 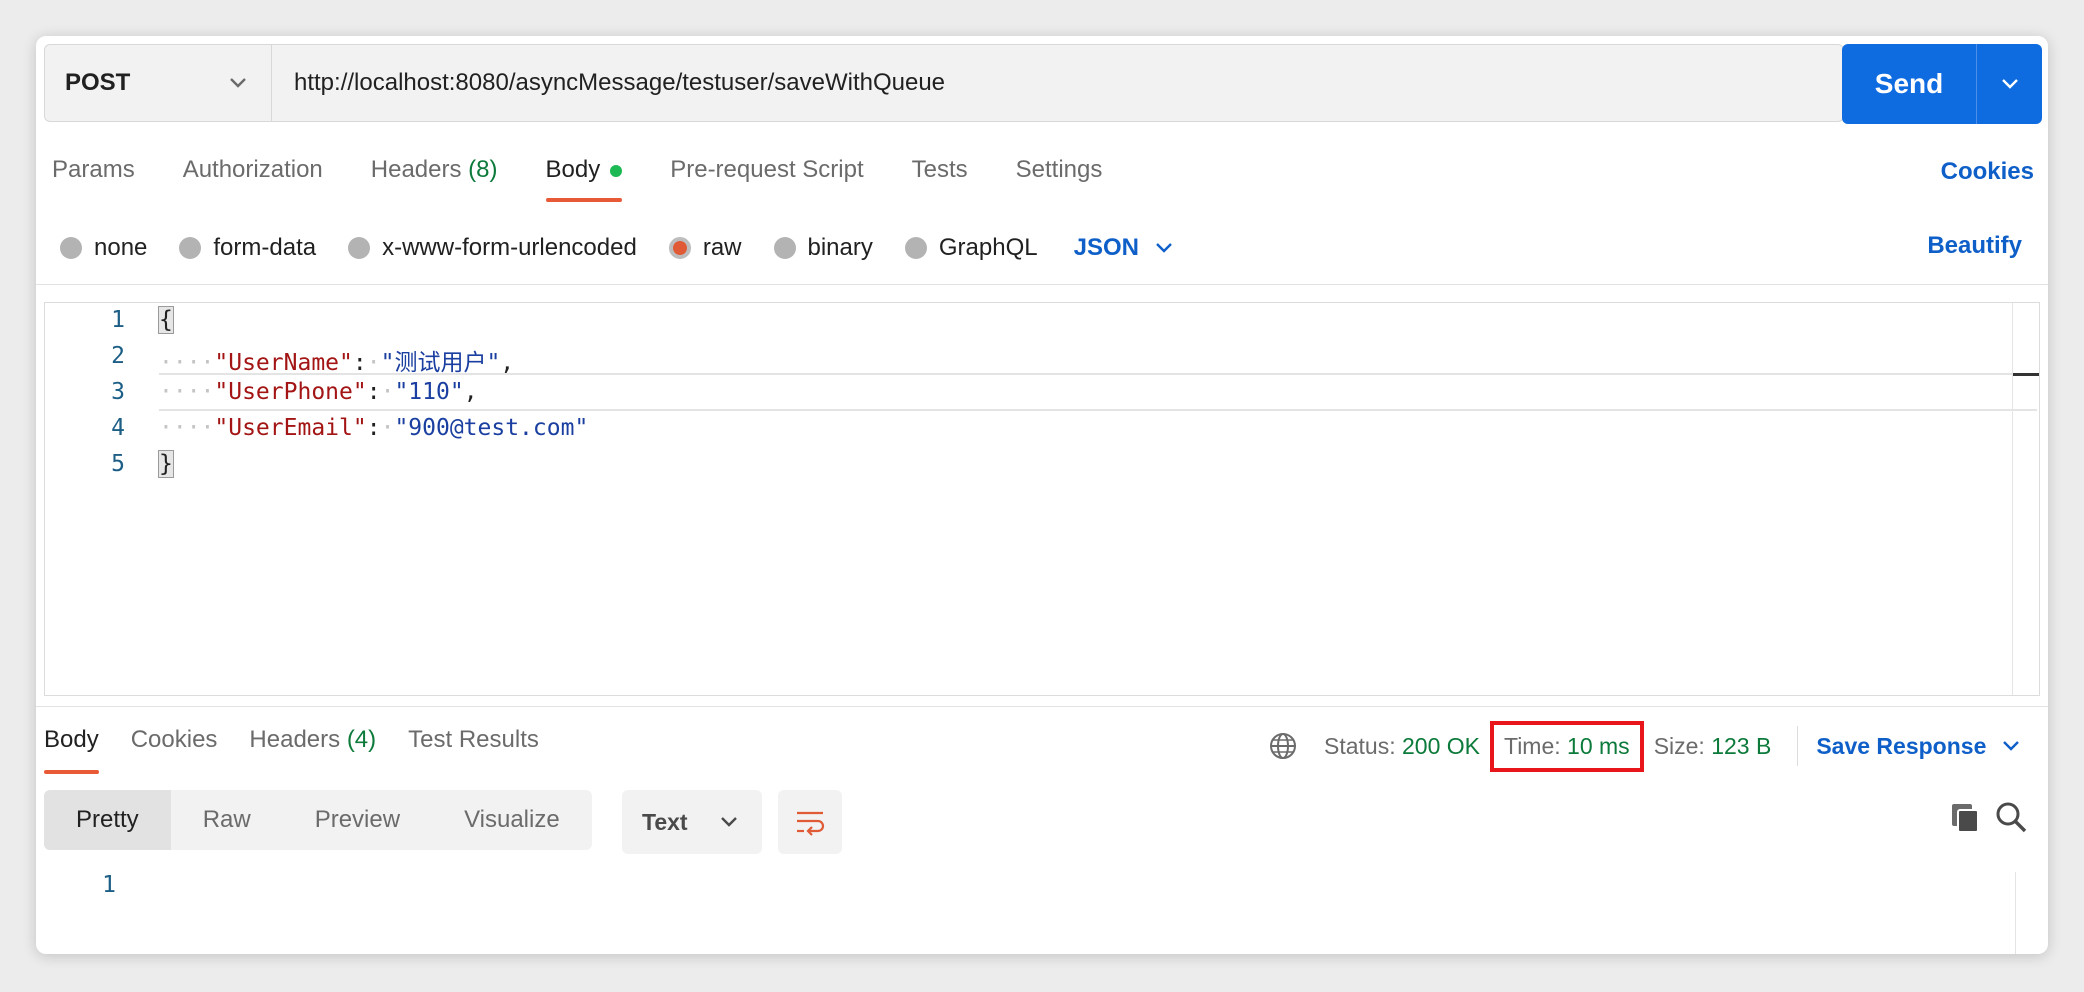 I want to click on view-raw: Raw, so click(x=227, y=820).